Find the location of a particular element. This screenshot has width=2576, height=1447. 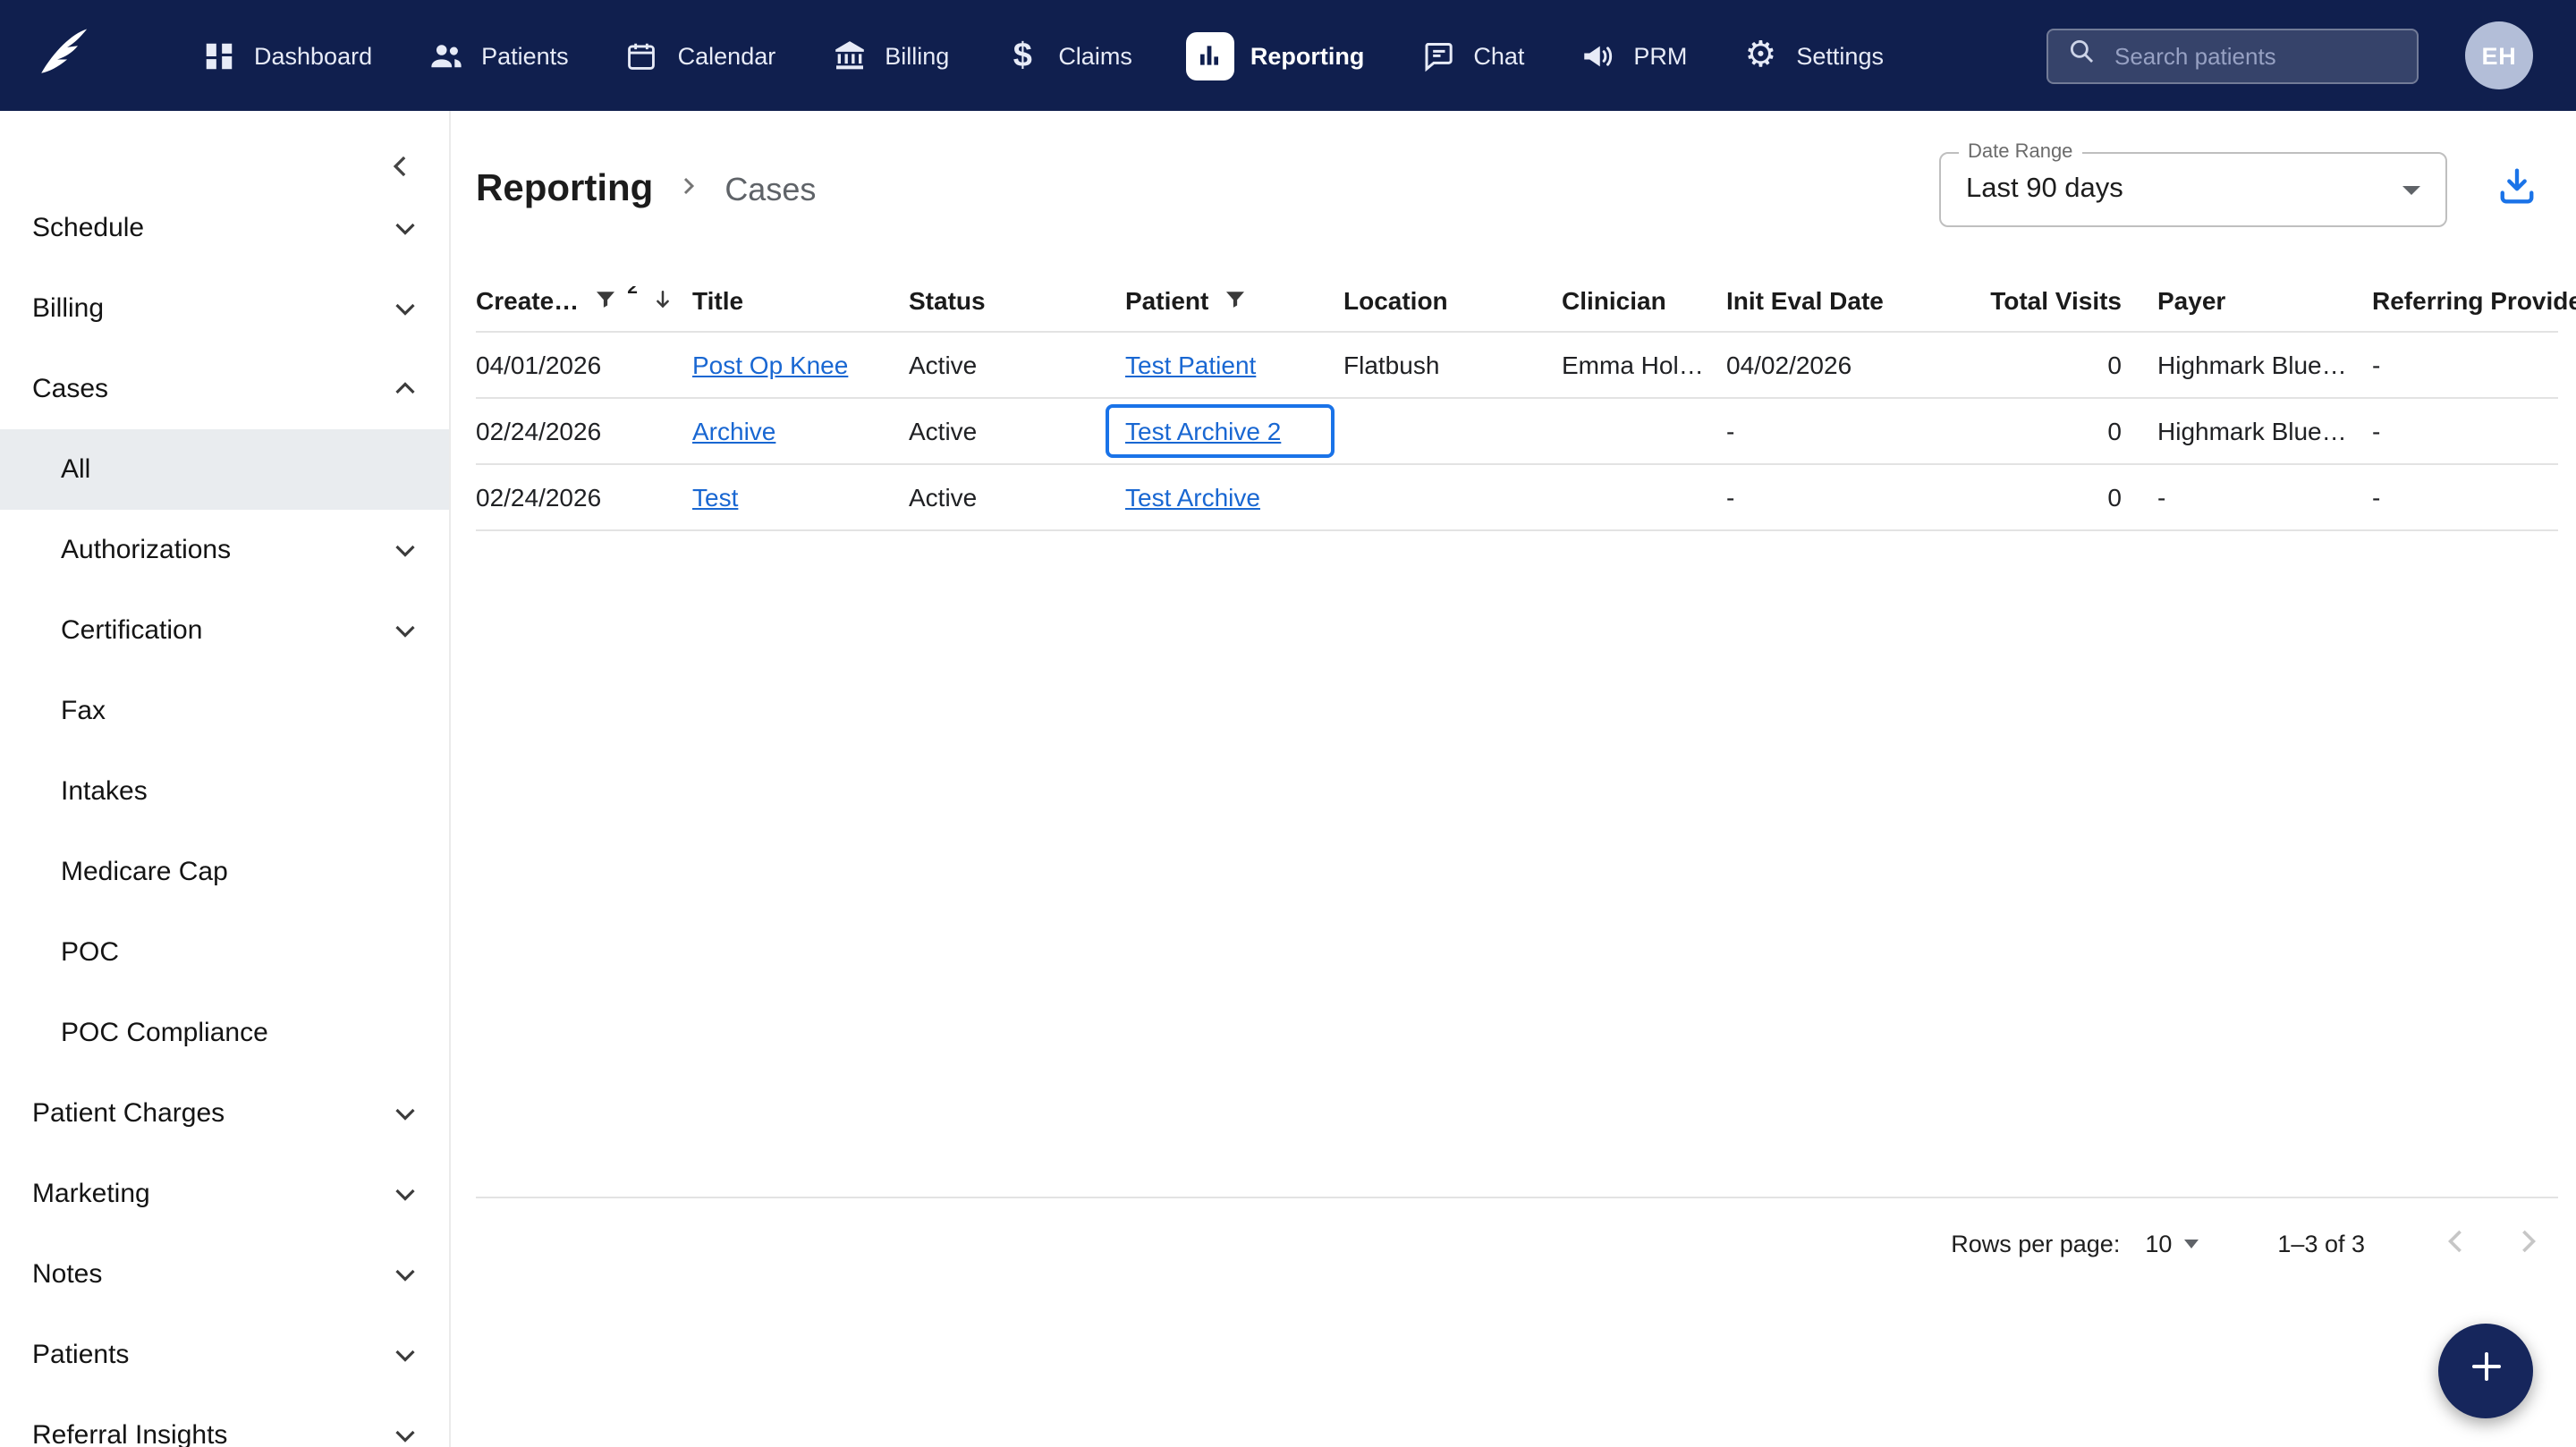

nav-item-calendar: Calendar is located at coordinates (699, 55).